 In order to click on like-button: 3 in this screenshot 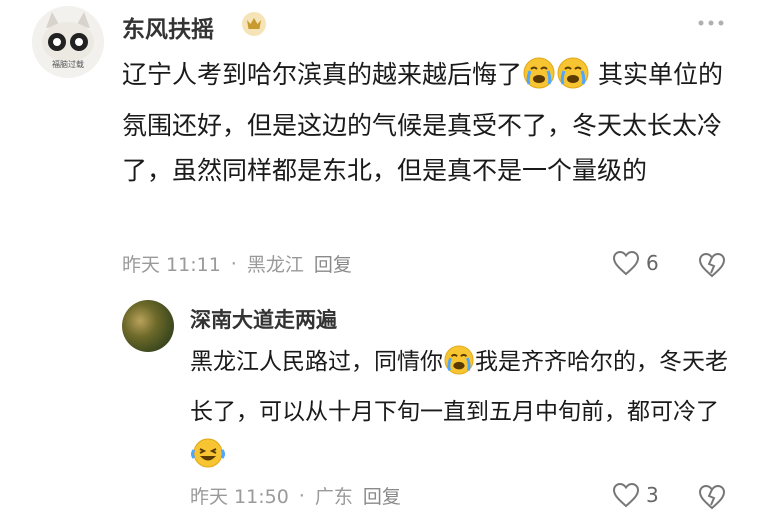, I will do `click(635, 495)`.